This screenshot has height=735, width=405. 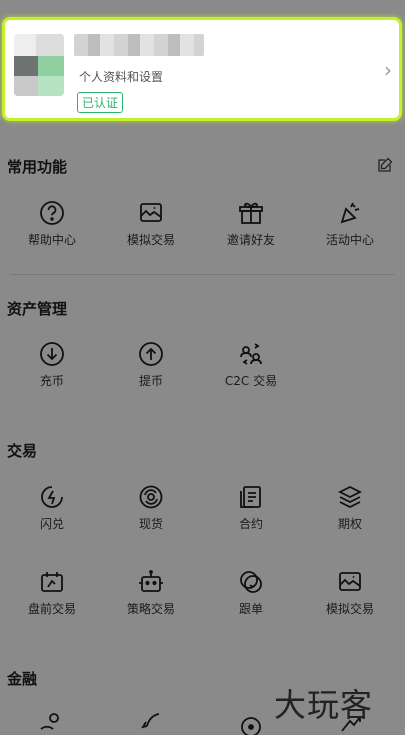 I want to click on pre-market-trading-label: 盘前交易, so click(x=51, y=609).